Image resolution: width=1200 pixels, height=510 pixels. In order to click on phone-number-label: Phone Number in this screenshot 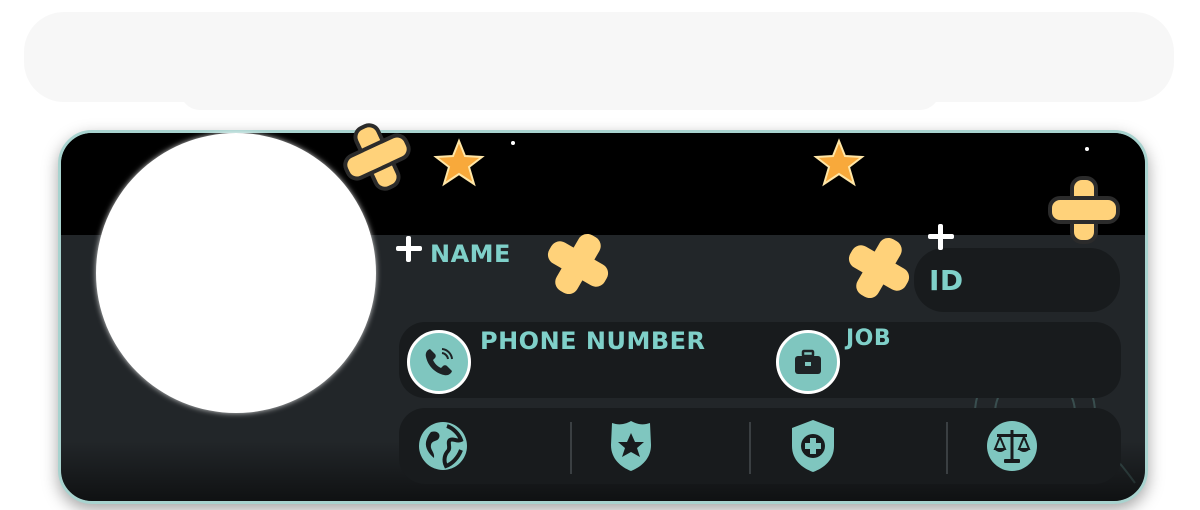, I will do `click(593, 341)`.